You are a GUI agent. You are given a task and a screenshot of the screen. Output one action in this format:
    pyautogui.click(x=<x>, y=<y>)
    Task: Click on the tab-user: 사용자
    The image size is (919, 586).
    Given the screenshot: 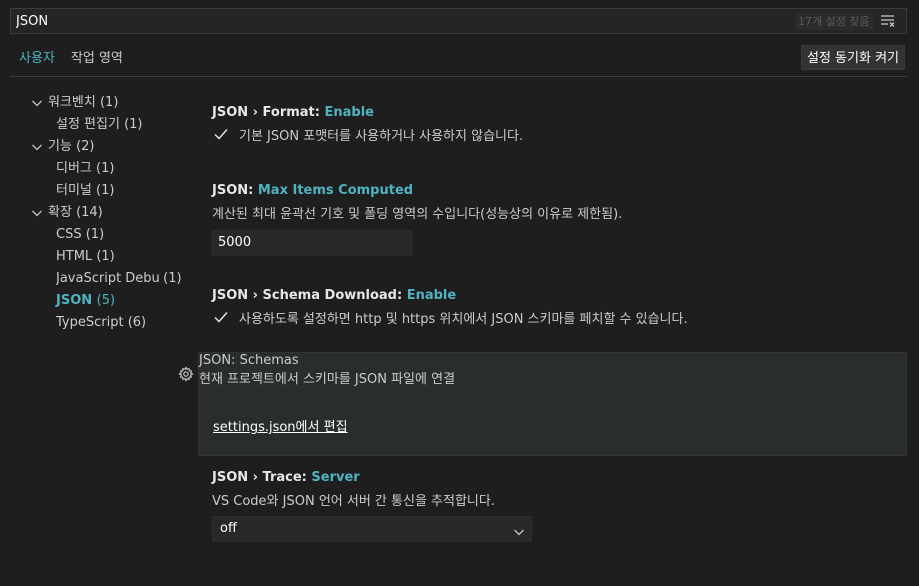 What is the action you would take?
    pyautogui.click(x=37, y=61)
    